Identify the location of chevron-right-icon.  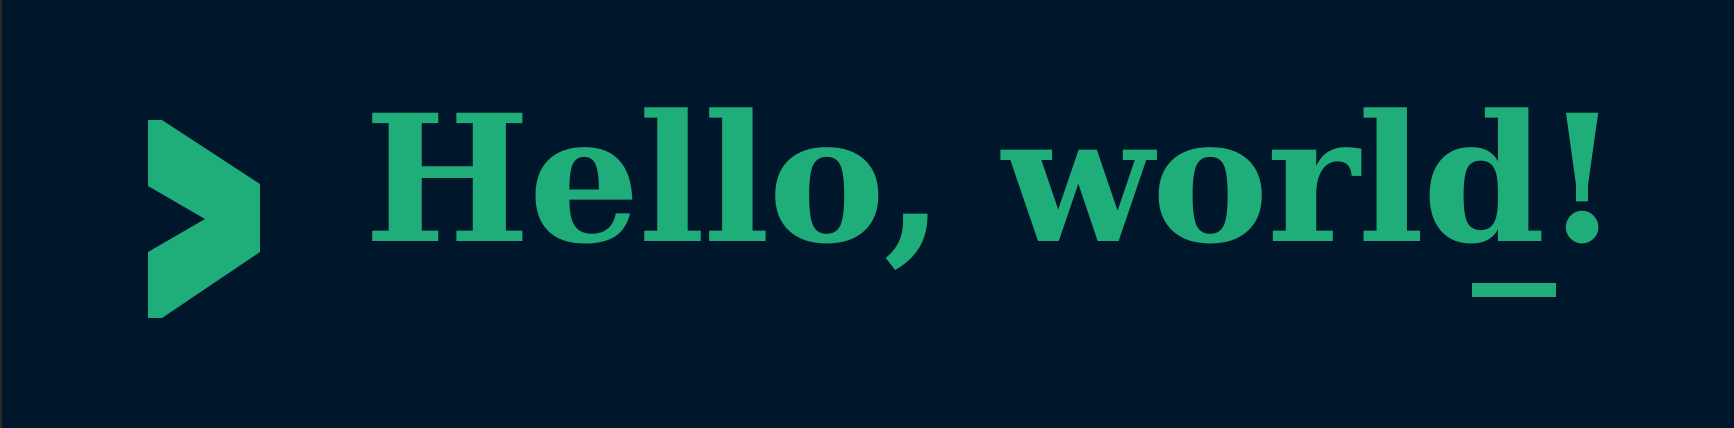
(204, 219).